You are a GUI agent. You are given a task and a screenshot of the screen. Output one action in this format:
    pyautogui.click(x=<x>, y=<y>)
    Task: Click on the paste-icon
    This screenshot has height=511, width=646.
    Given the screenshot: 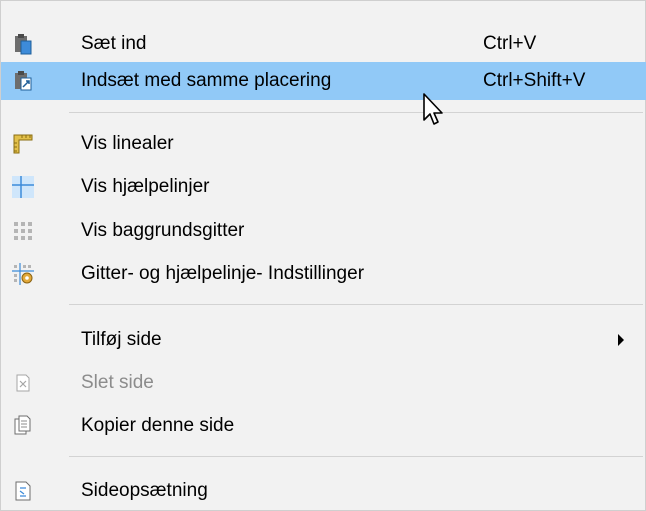 What is the action you would take?
    pyautogui.click(x=23, y=44)
    